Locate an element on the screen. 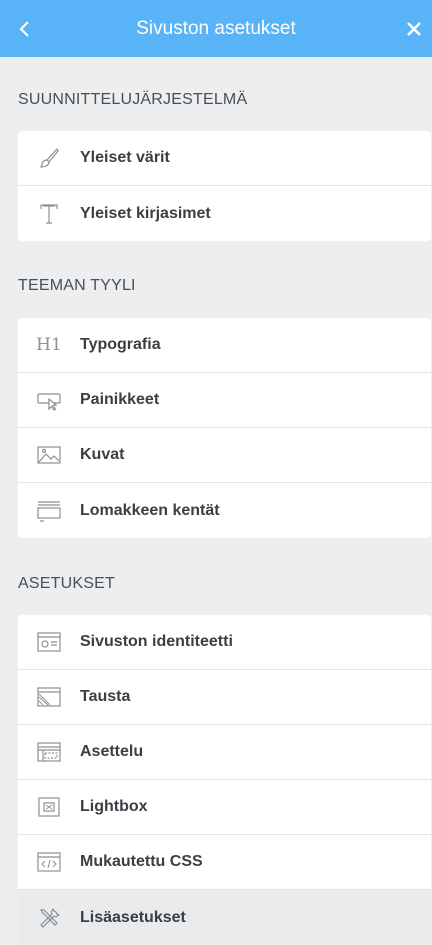 The image size is (432, 945). menu-item-images: Kuvat is located at coordinates (224, 455).